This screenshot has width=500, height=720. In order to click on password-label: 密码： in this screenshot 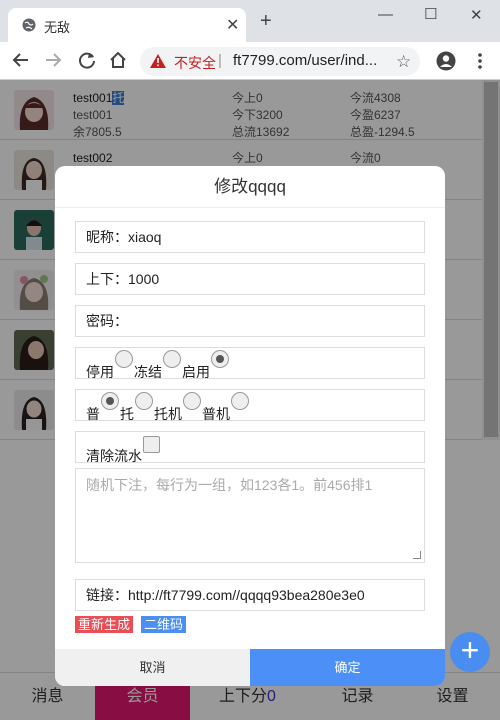, I will do `click(107, 321)`.